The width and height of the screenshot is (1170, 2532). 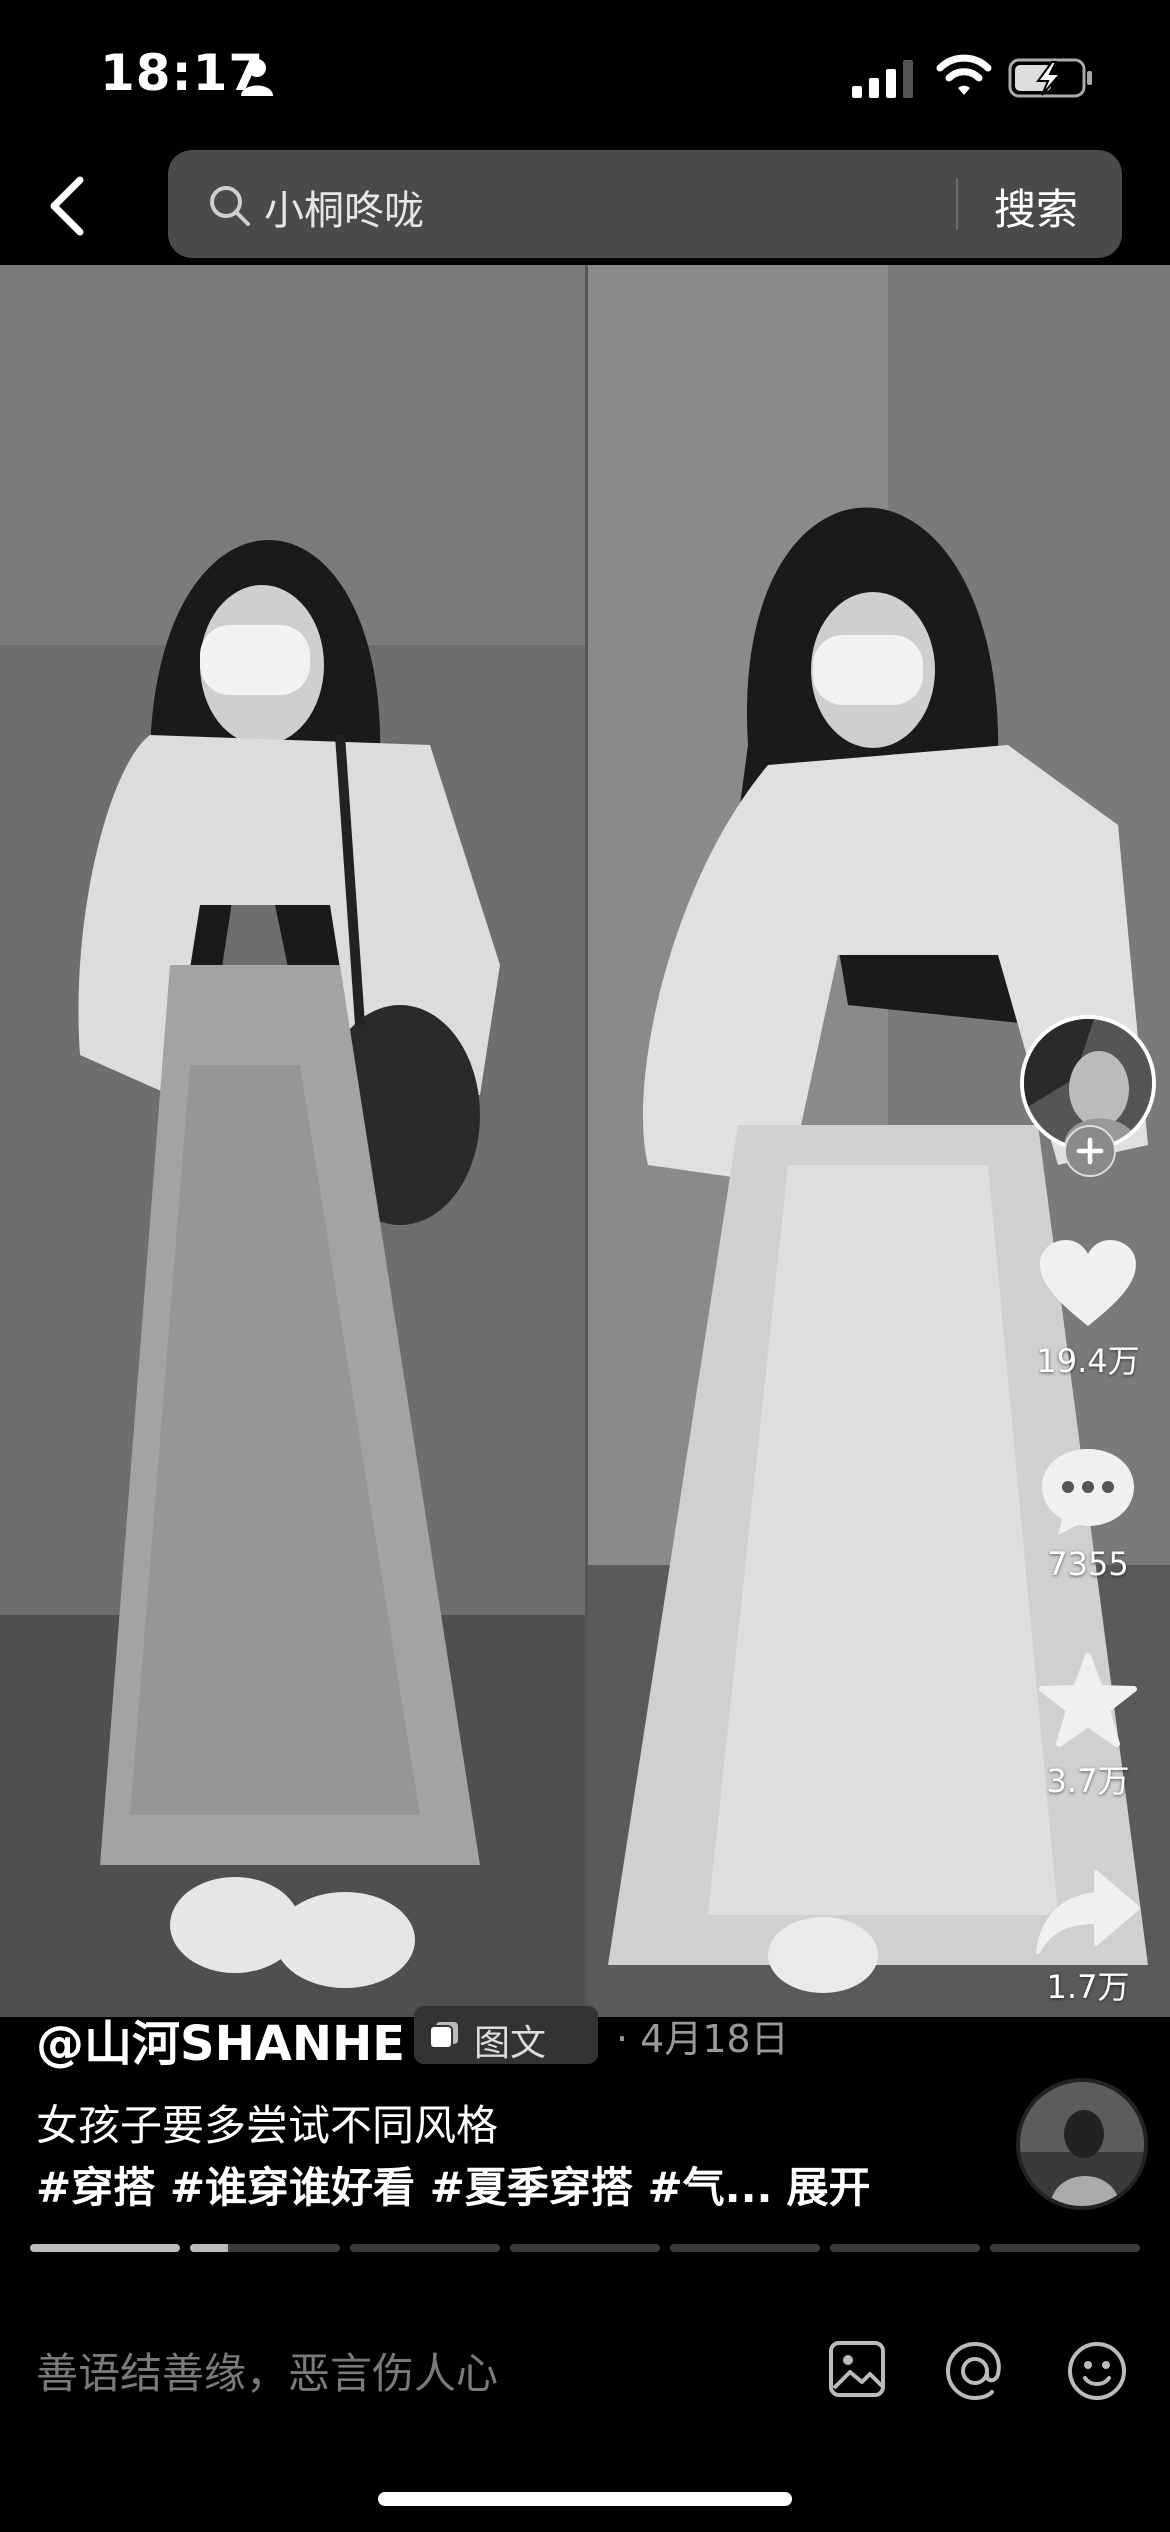 I want to click on search-box: 小桐咚咙 搜索, so click(x=645, y=204).